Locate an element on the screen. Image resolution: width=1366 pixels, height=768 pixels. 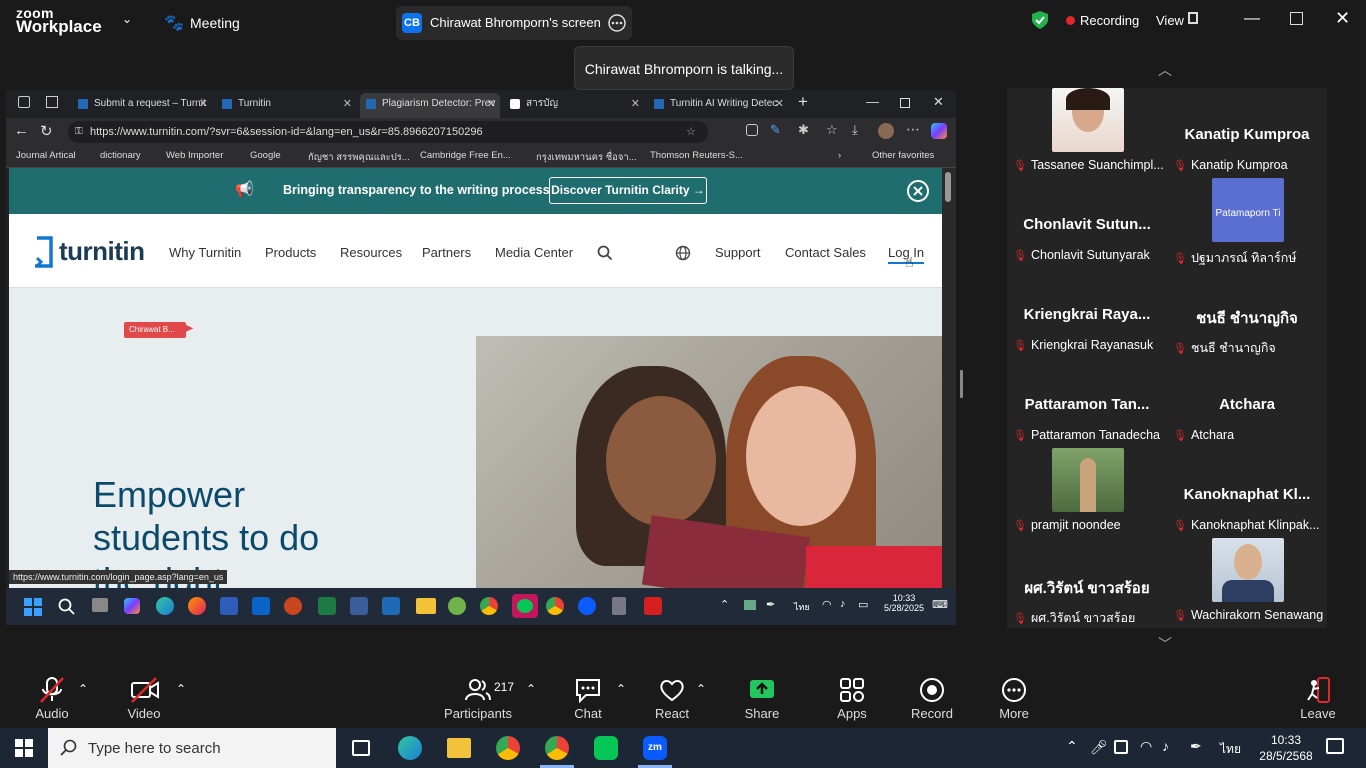
pen-extension-icon: ✎ is located at coordinates (775, 130).